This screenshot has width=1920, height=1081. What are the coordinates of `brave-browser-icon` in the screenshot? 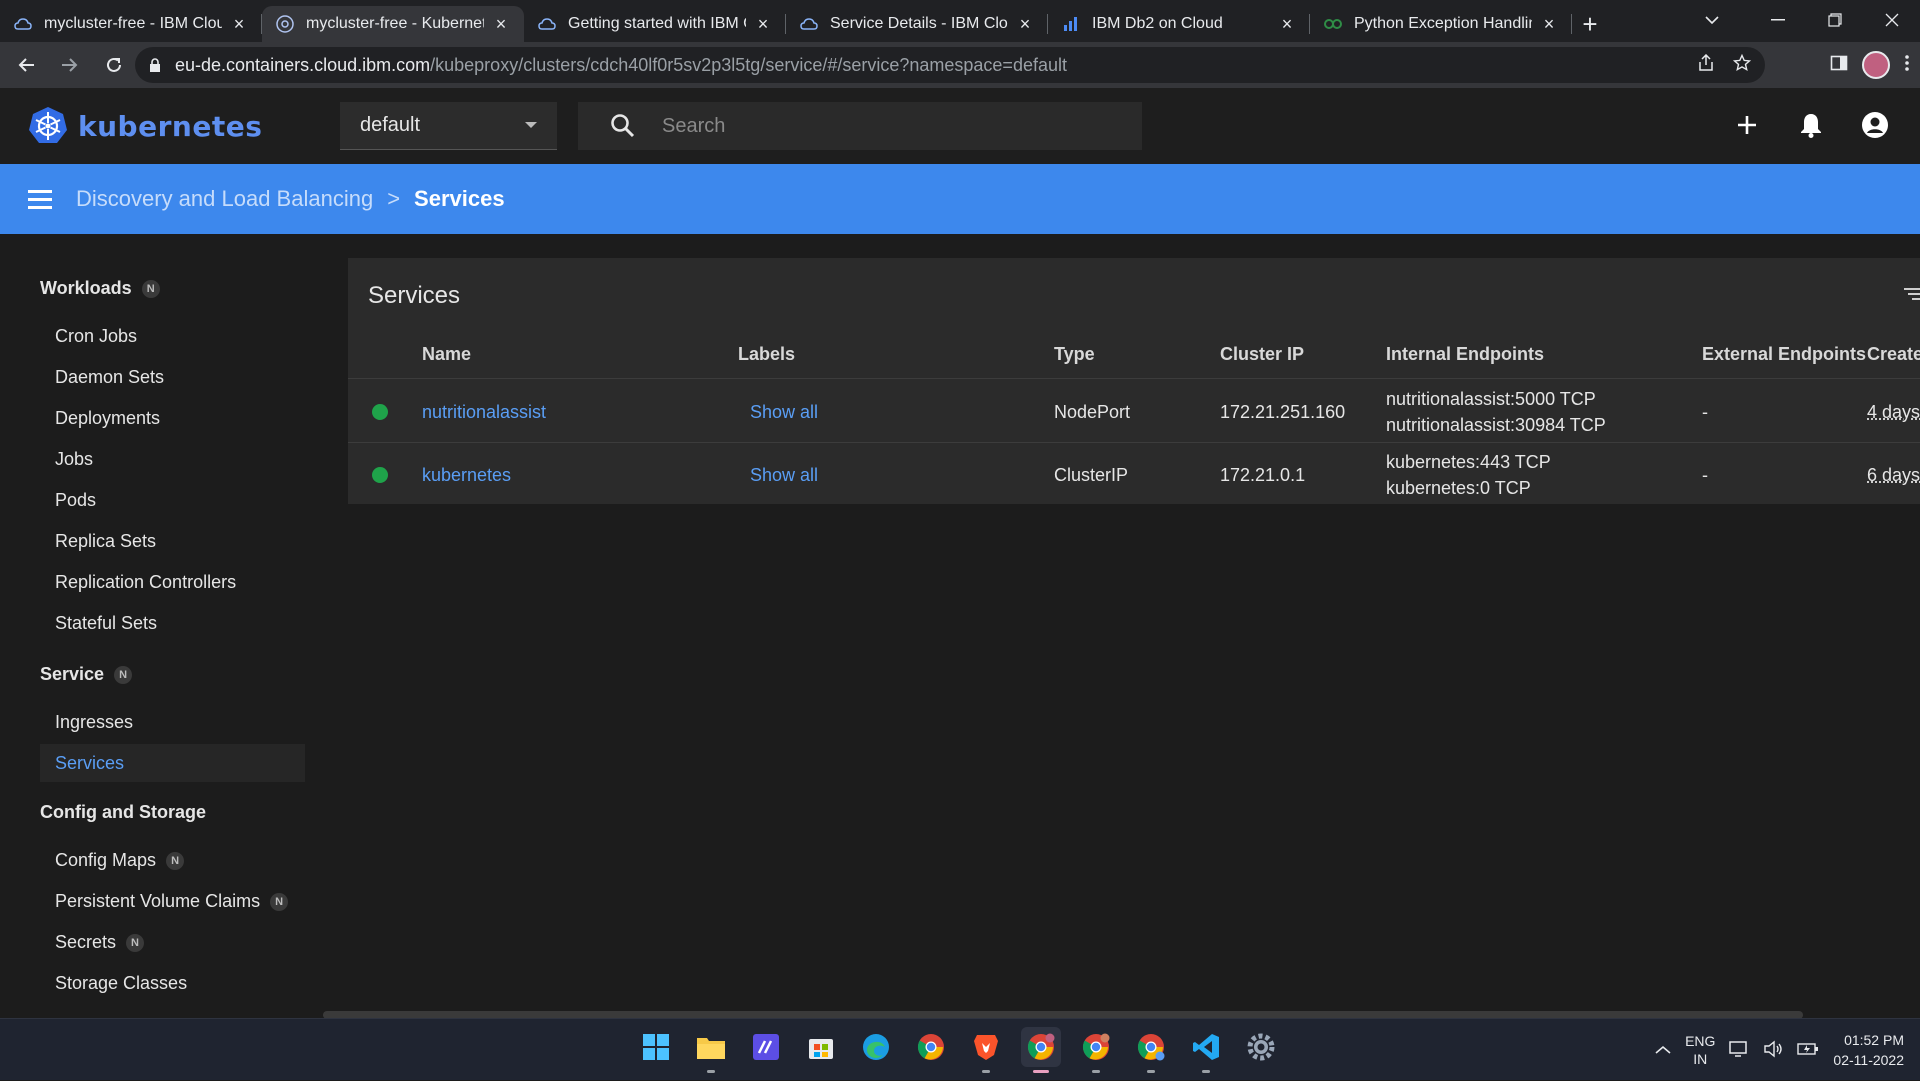 It's located at (986, 1050).